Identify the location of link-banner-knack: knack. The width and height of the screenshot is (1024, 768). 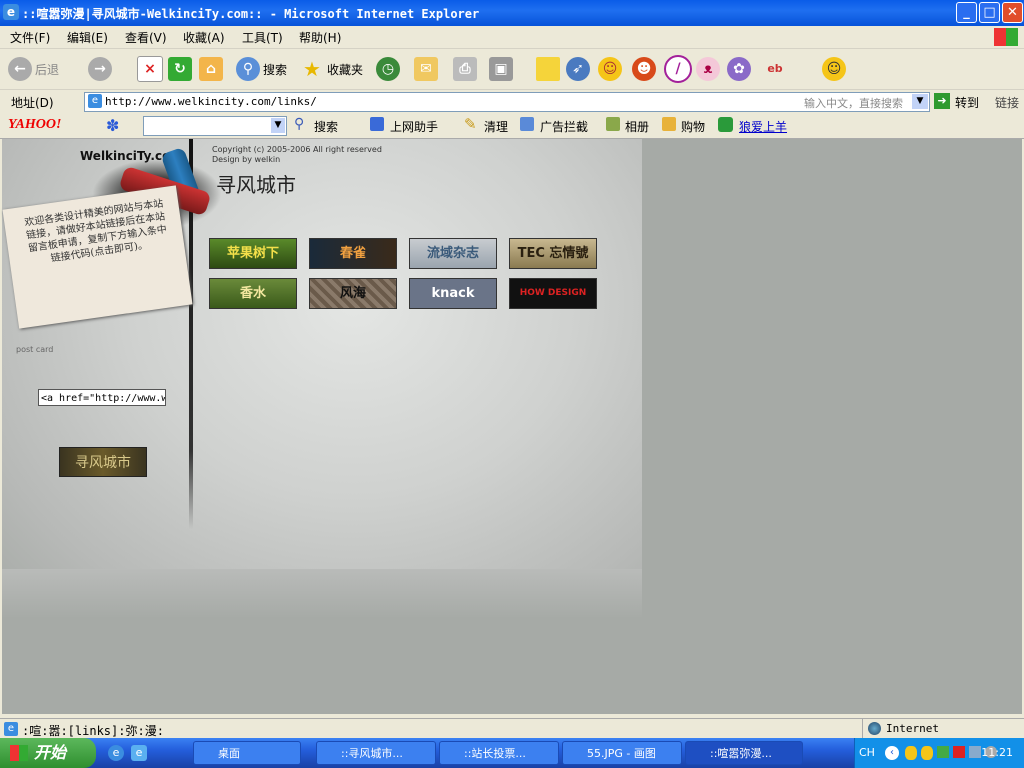
(453, 293).